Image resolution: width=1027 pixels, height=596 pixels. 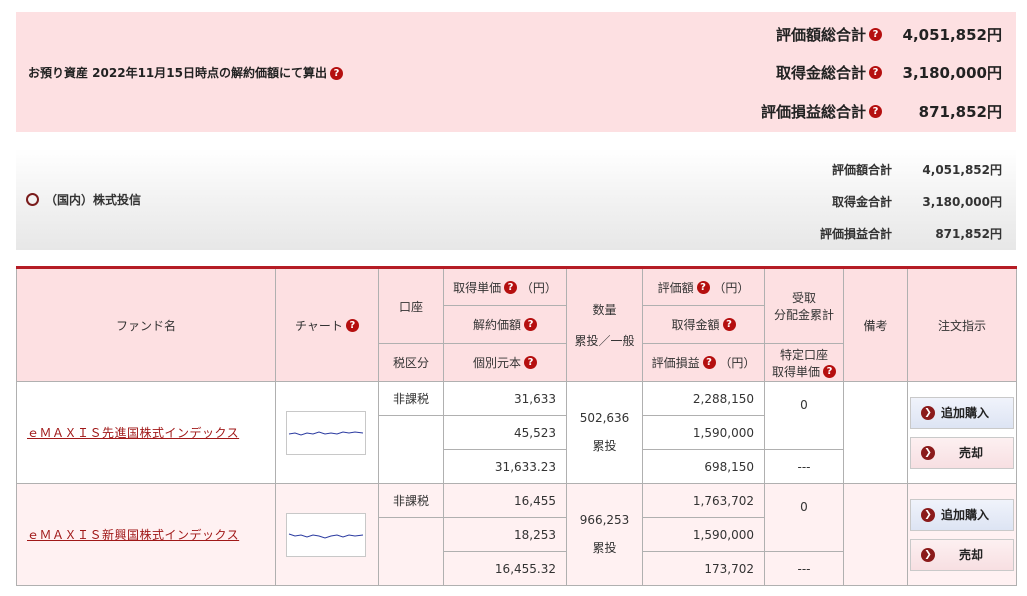 What do you see at coordinates (703, 398) in the screenshot?
I see `valuation-cell: 2,288,150` at bounding box center [703, 398].